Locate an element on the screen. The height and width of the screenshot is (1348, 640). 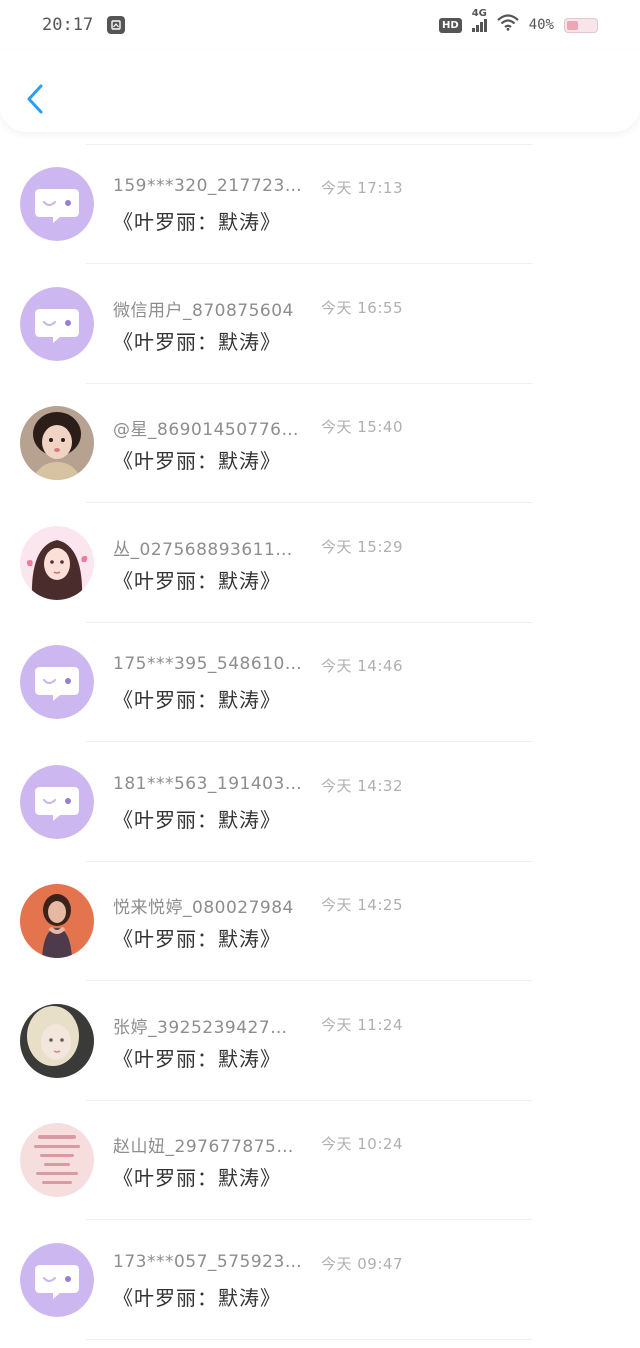
message-time: 今天 17:13 is located at coordinates (362, 188).